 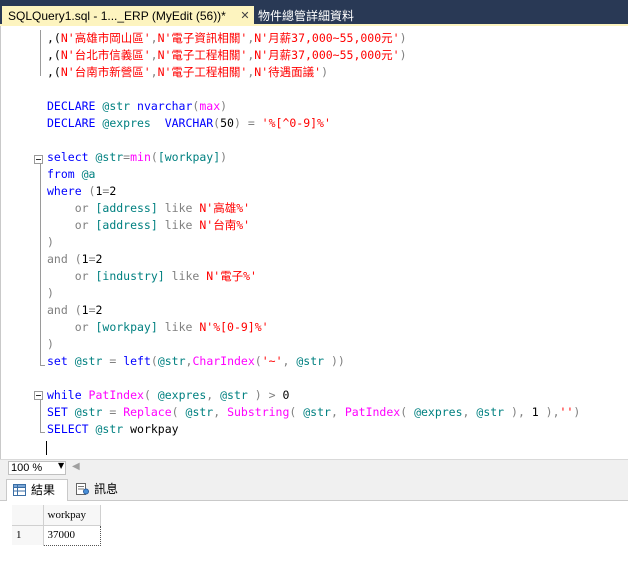 What do you see at coordinates (61, 412) in the screenshot?
I see `code-token: SET` at bounding box center [61, 412].